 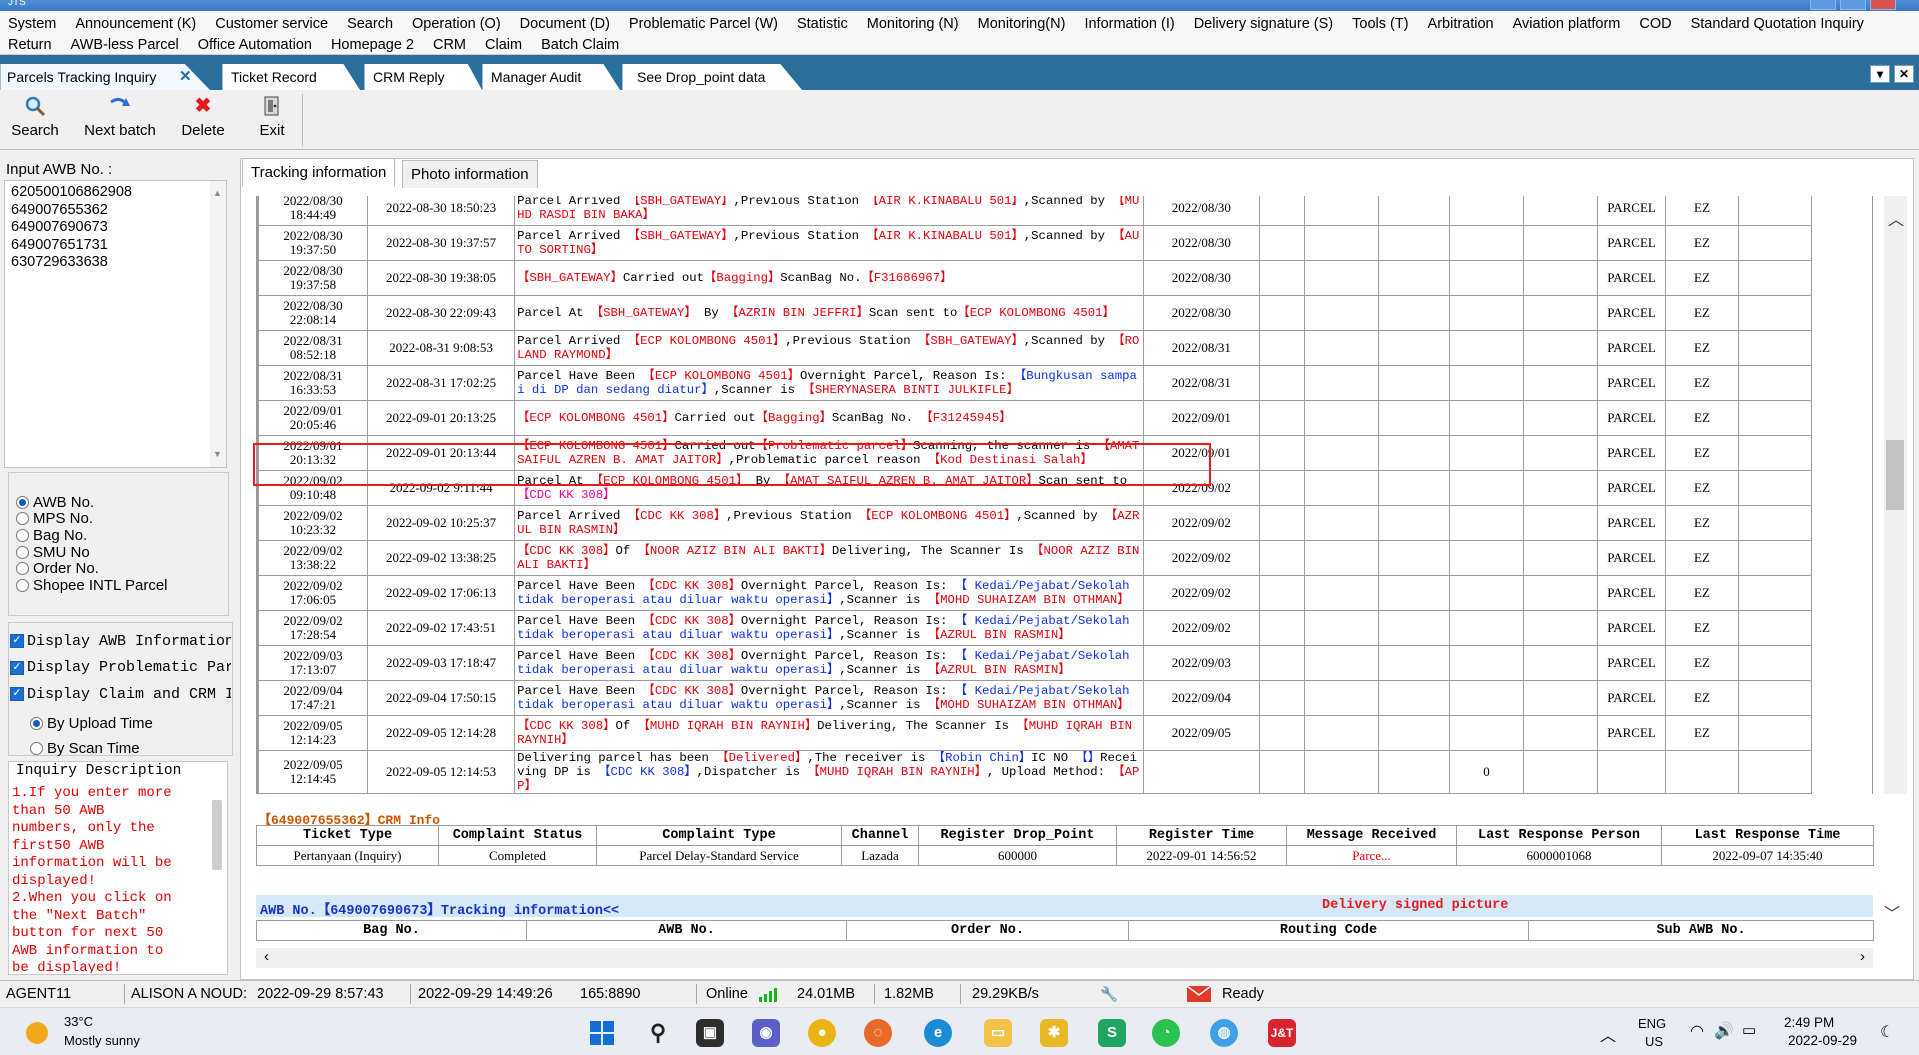 I want to click on delete-button: ✖ Delete, so click(x=203, y=120).